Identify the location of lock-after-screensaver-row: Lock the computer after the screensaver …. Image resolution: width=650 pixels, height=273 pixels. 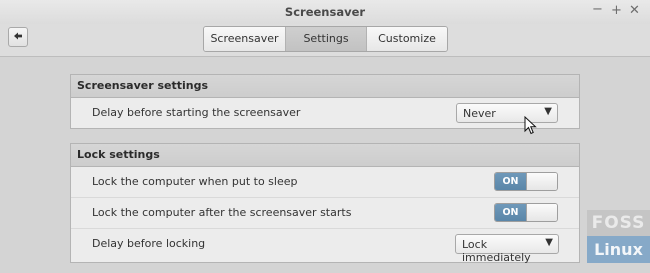
(325, 213).